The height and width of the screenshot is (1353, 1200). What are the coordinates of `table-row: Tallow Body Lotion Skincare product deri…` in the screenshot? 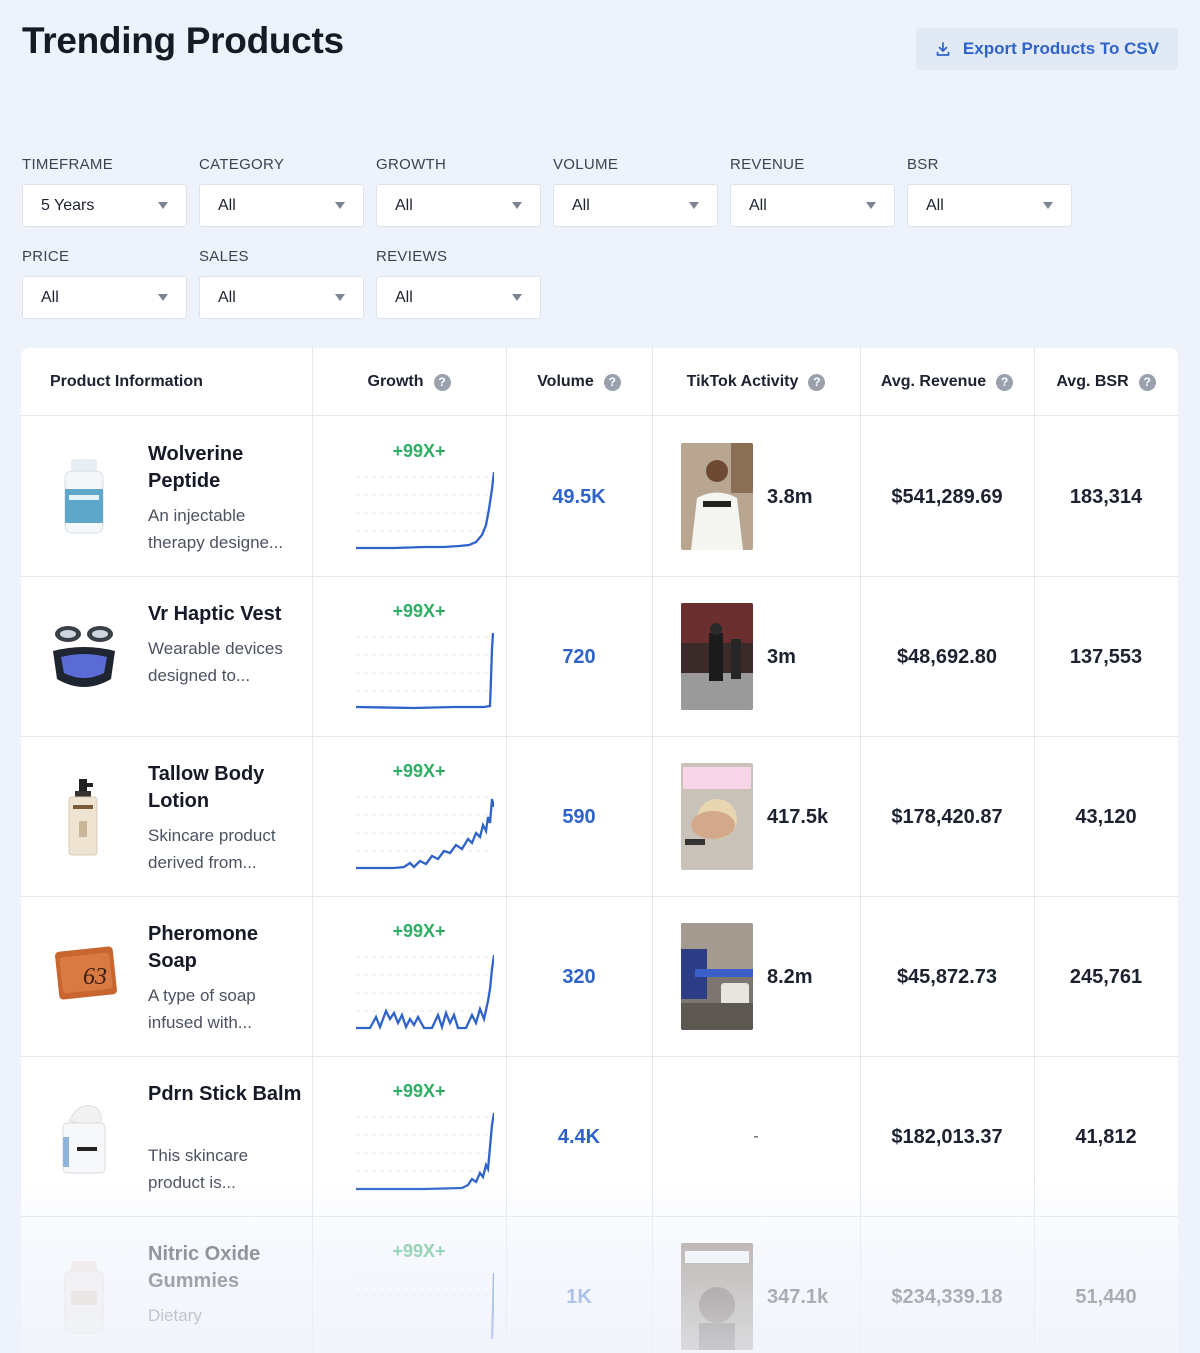 It's located at (599, 817).